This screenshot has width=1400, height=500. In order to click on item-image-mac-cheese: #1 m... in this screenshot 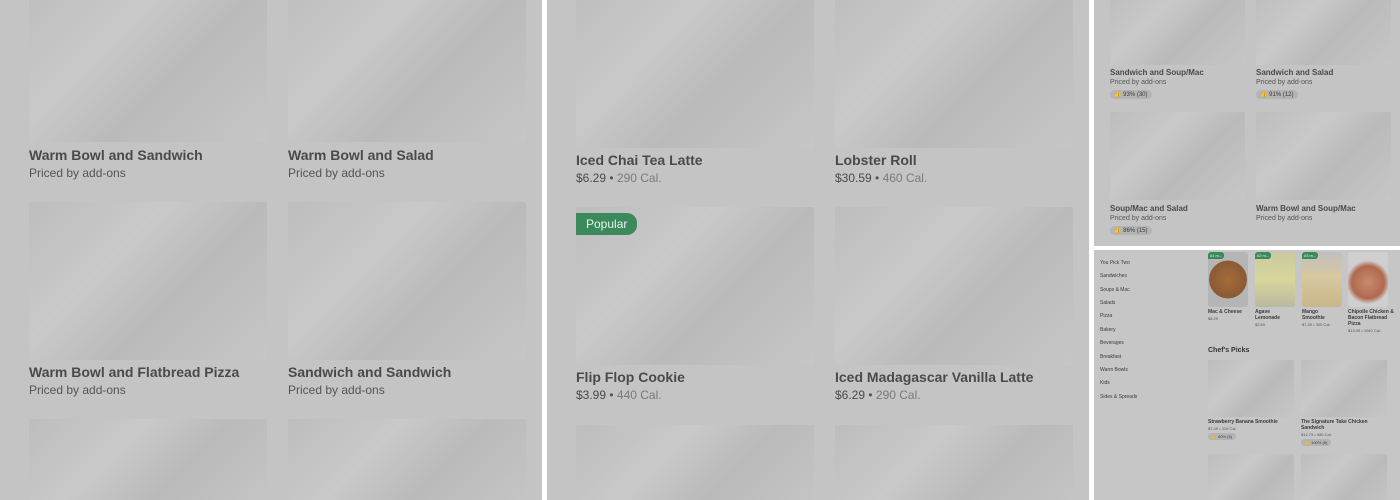, I will do `click(1228, 279)`.